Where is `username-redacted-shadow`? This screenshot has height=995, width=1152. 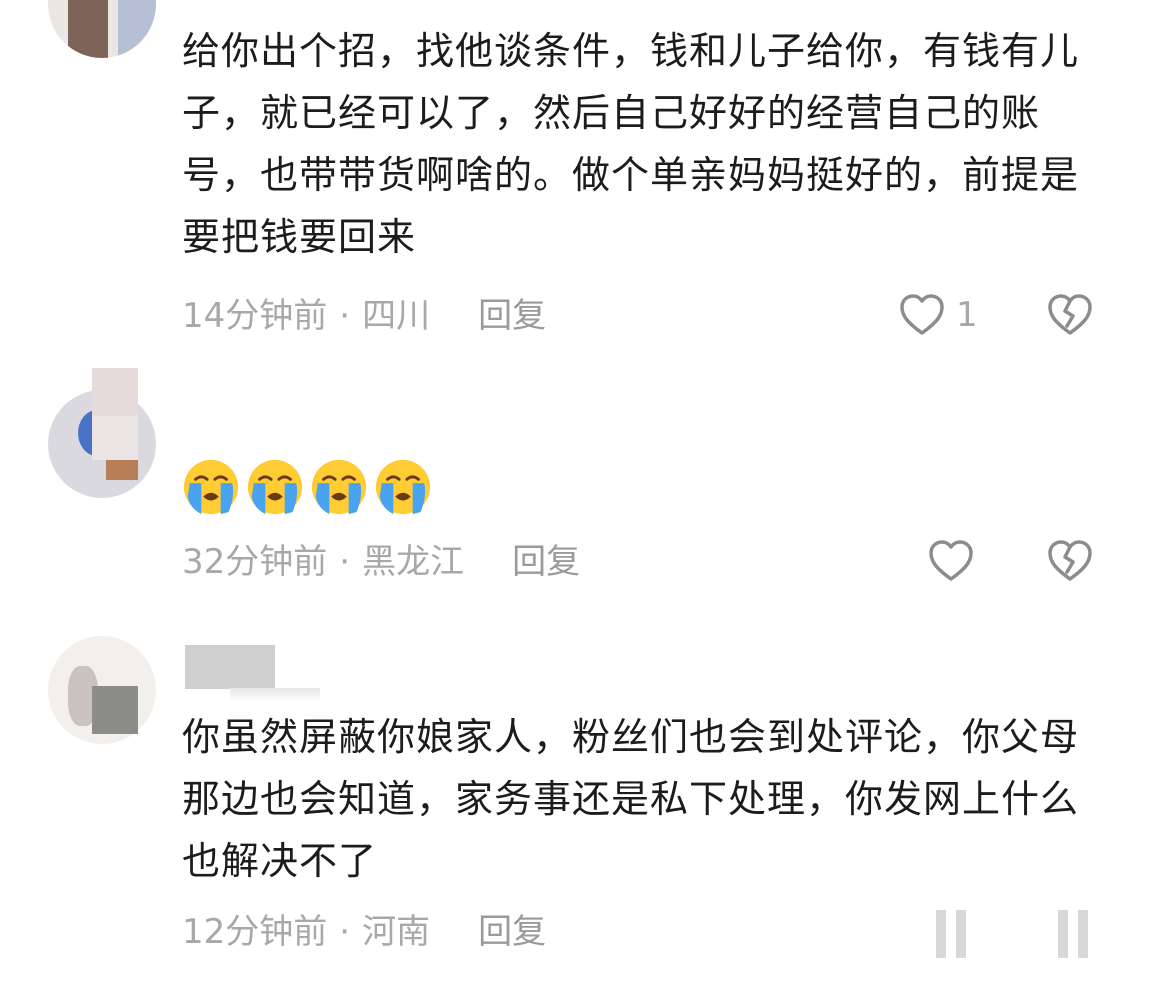
username-redacted-shadow is located at coordinates (275, 695).